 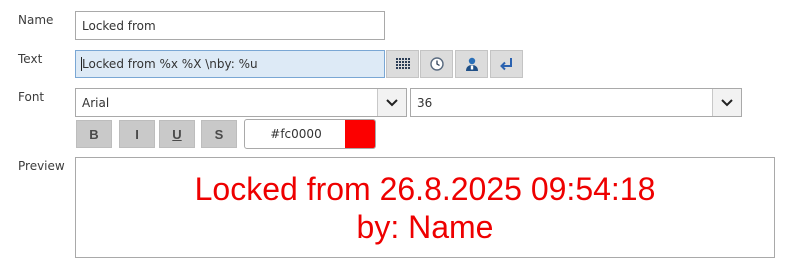 I want to click on font-size-select: 36, so click(x=576, y=102).